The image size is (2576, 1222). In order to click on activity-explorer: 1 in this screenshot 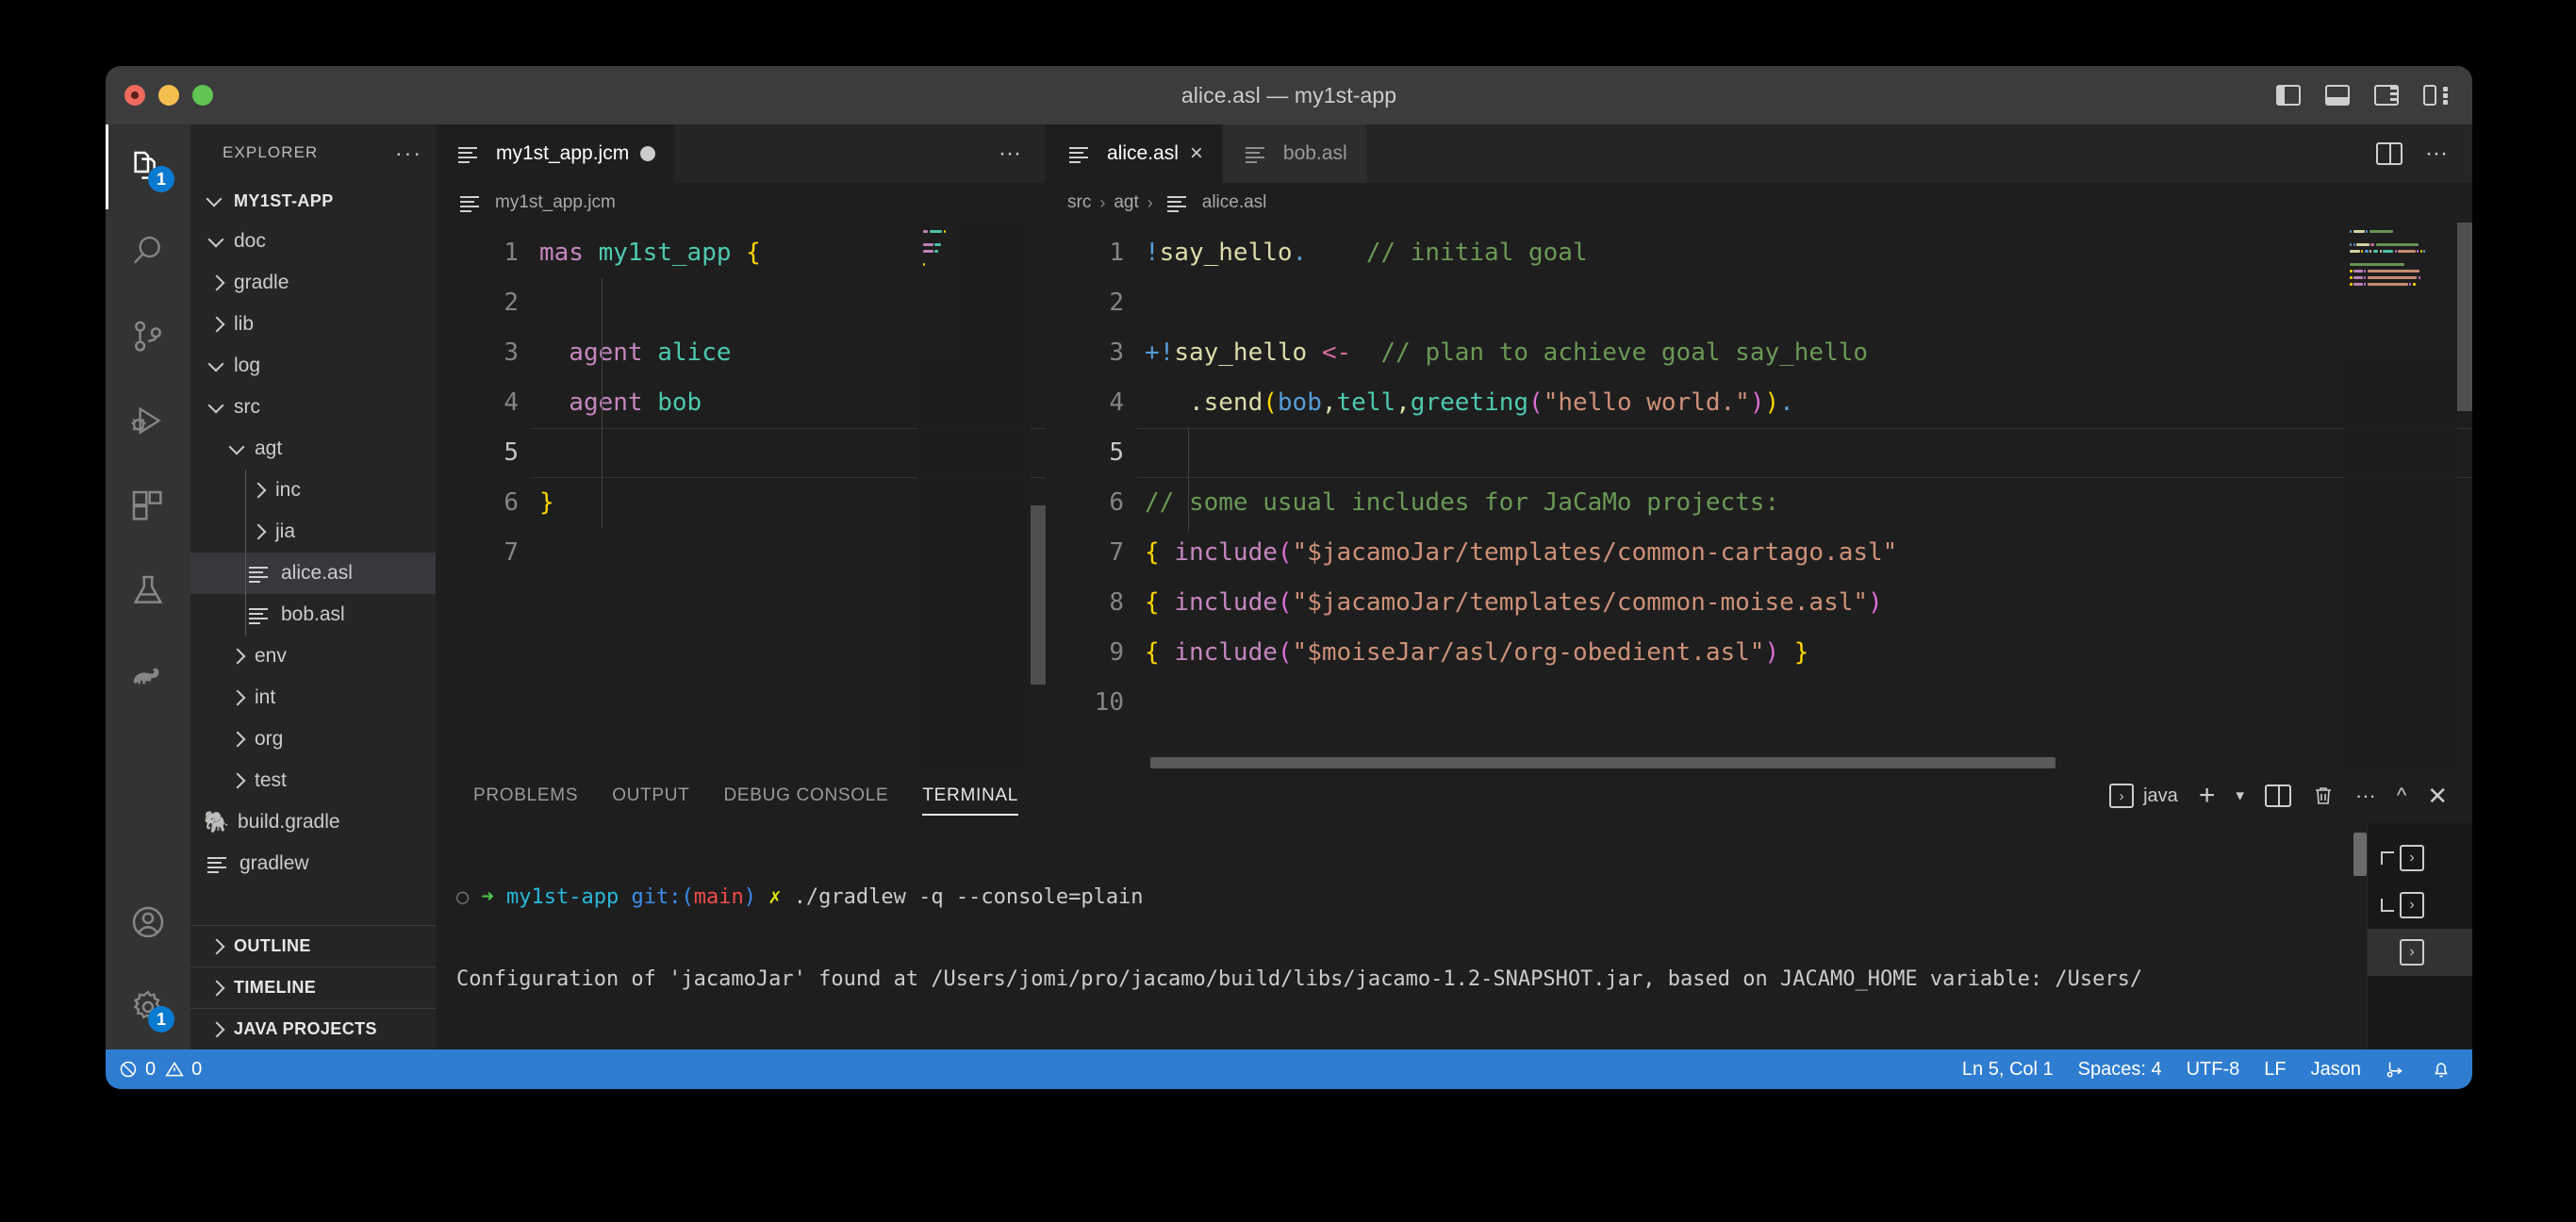, I will do `click(148, 166)`.